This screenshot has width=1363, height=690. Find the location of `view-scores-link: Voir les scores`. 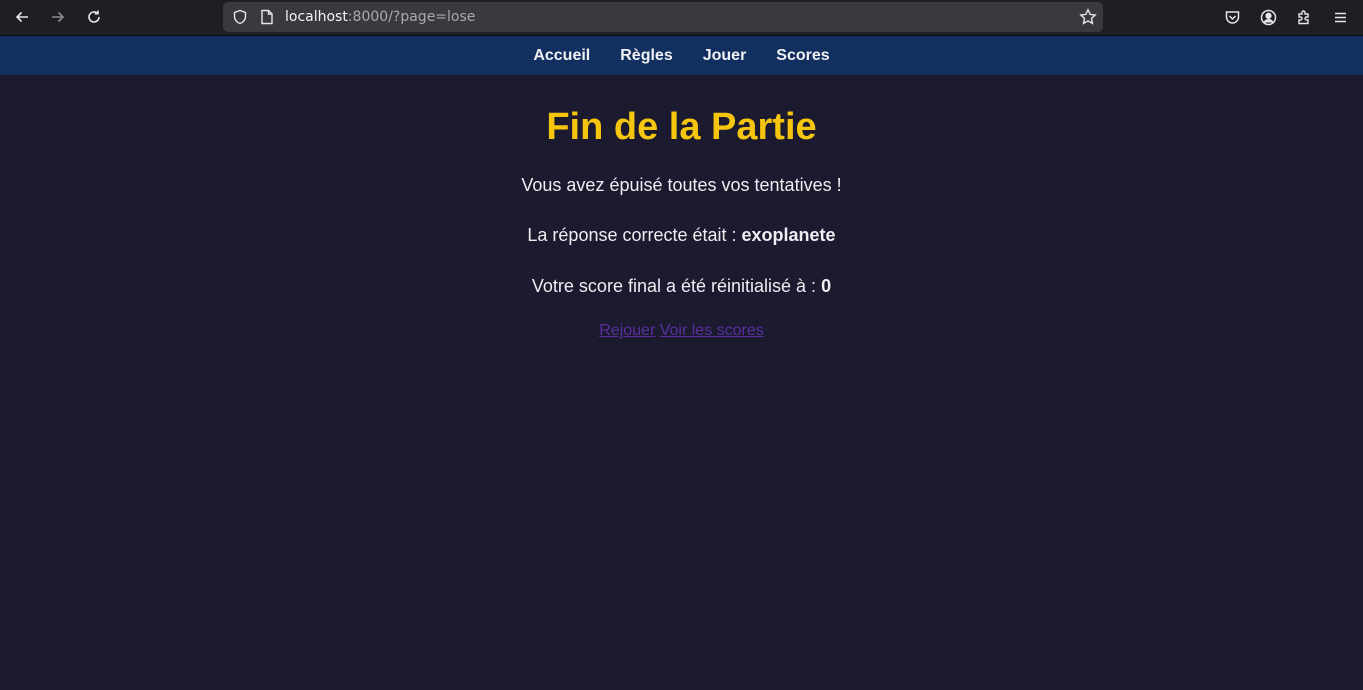

view-scores-link: Voir les scores is located at coordinates (712, 330).